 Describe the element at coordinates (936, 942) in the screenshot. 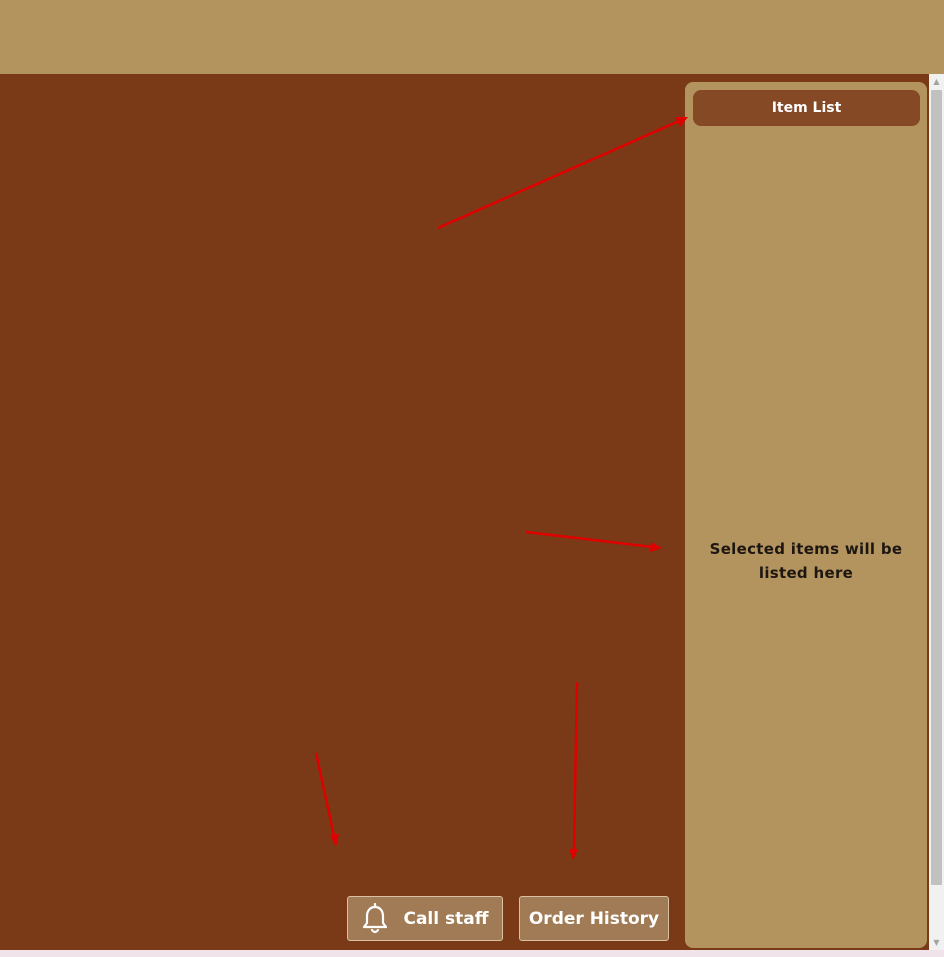

I see `scroll-down-arrow-icon: ▼` at that location.